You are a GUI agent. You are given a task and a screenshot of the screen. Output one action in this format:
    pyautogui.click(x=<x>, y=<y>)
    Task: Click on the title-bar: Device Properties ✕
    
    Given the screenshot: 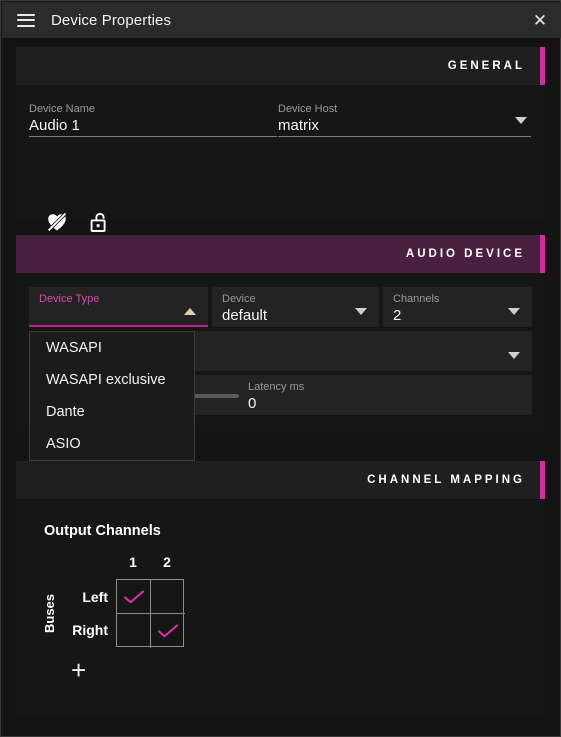 What is the action you would take?
    pyautogui.click(x=281, y=20)
    